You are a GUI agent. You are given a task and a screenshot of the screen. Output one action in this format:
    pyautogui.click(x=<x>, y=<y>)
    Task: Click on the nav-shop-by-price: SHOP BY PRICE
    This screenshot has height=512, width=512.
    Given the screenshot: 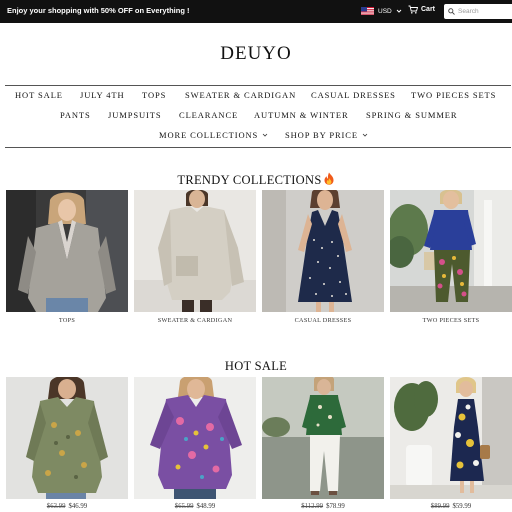 What is the action you would take?
    pyautogui.click(x=326, y=135)
    